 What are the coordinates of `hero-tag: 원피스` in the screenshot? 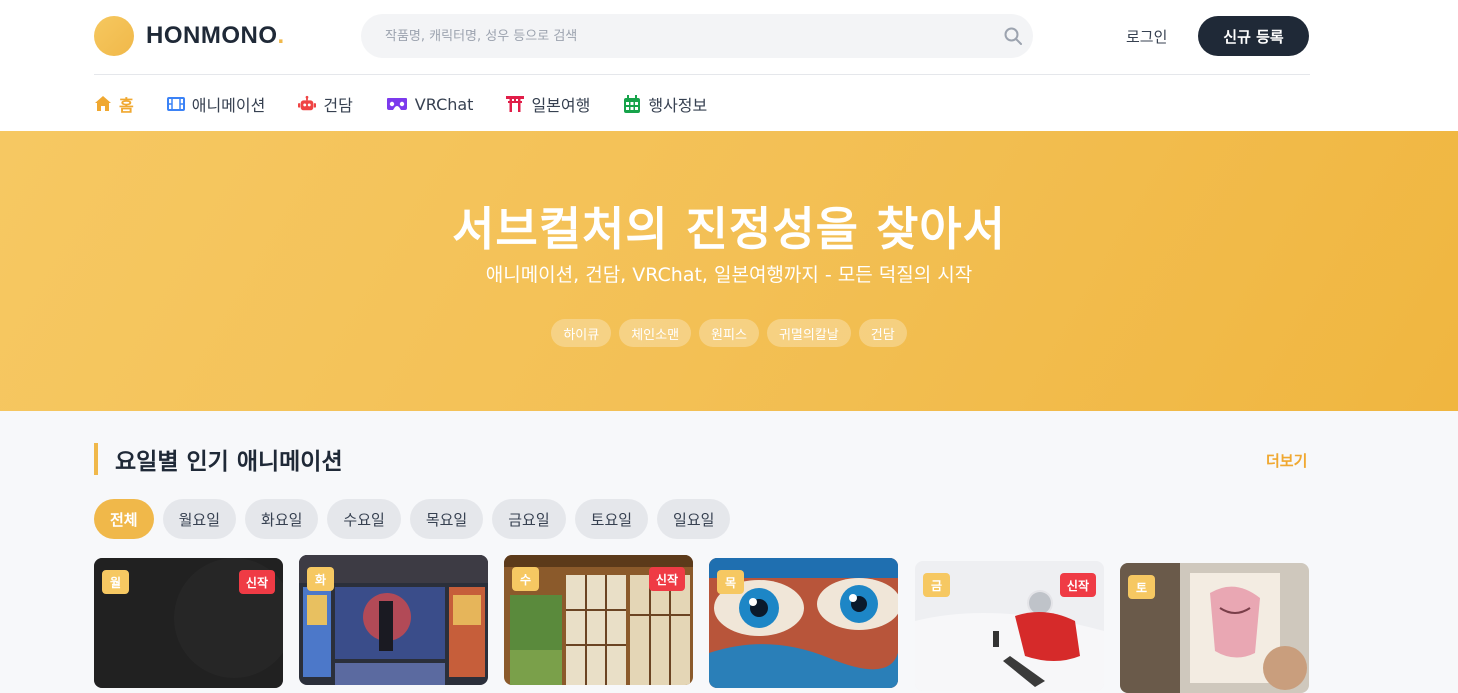 It's located at (729, 333).